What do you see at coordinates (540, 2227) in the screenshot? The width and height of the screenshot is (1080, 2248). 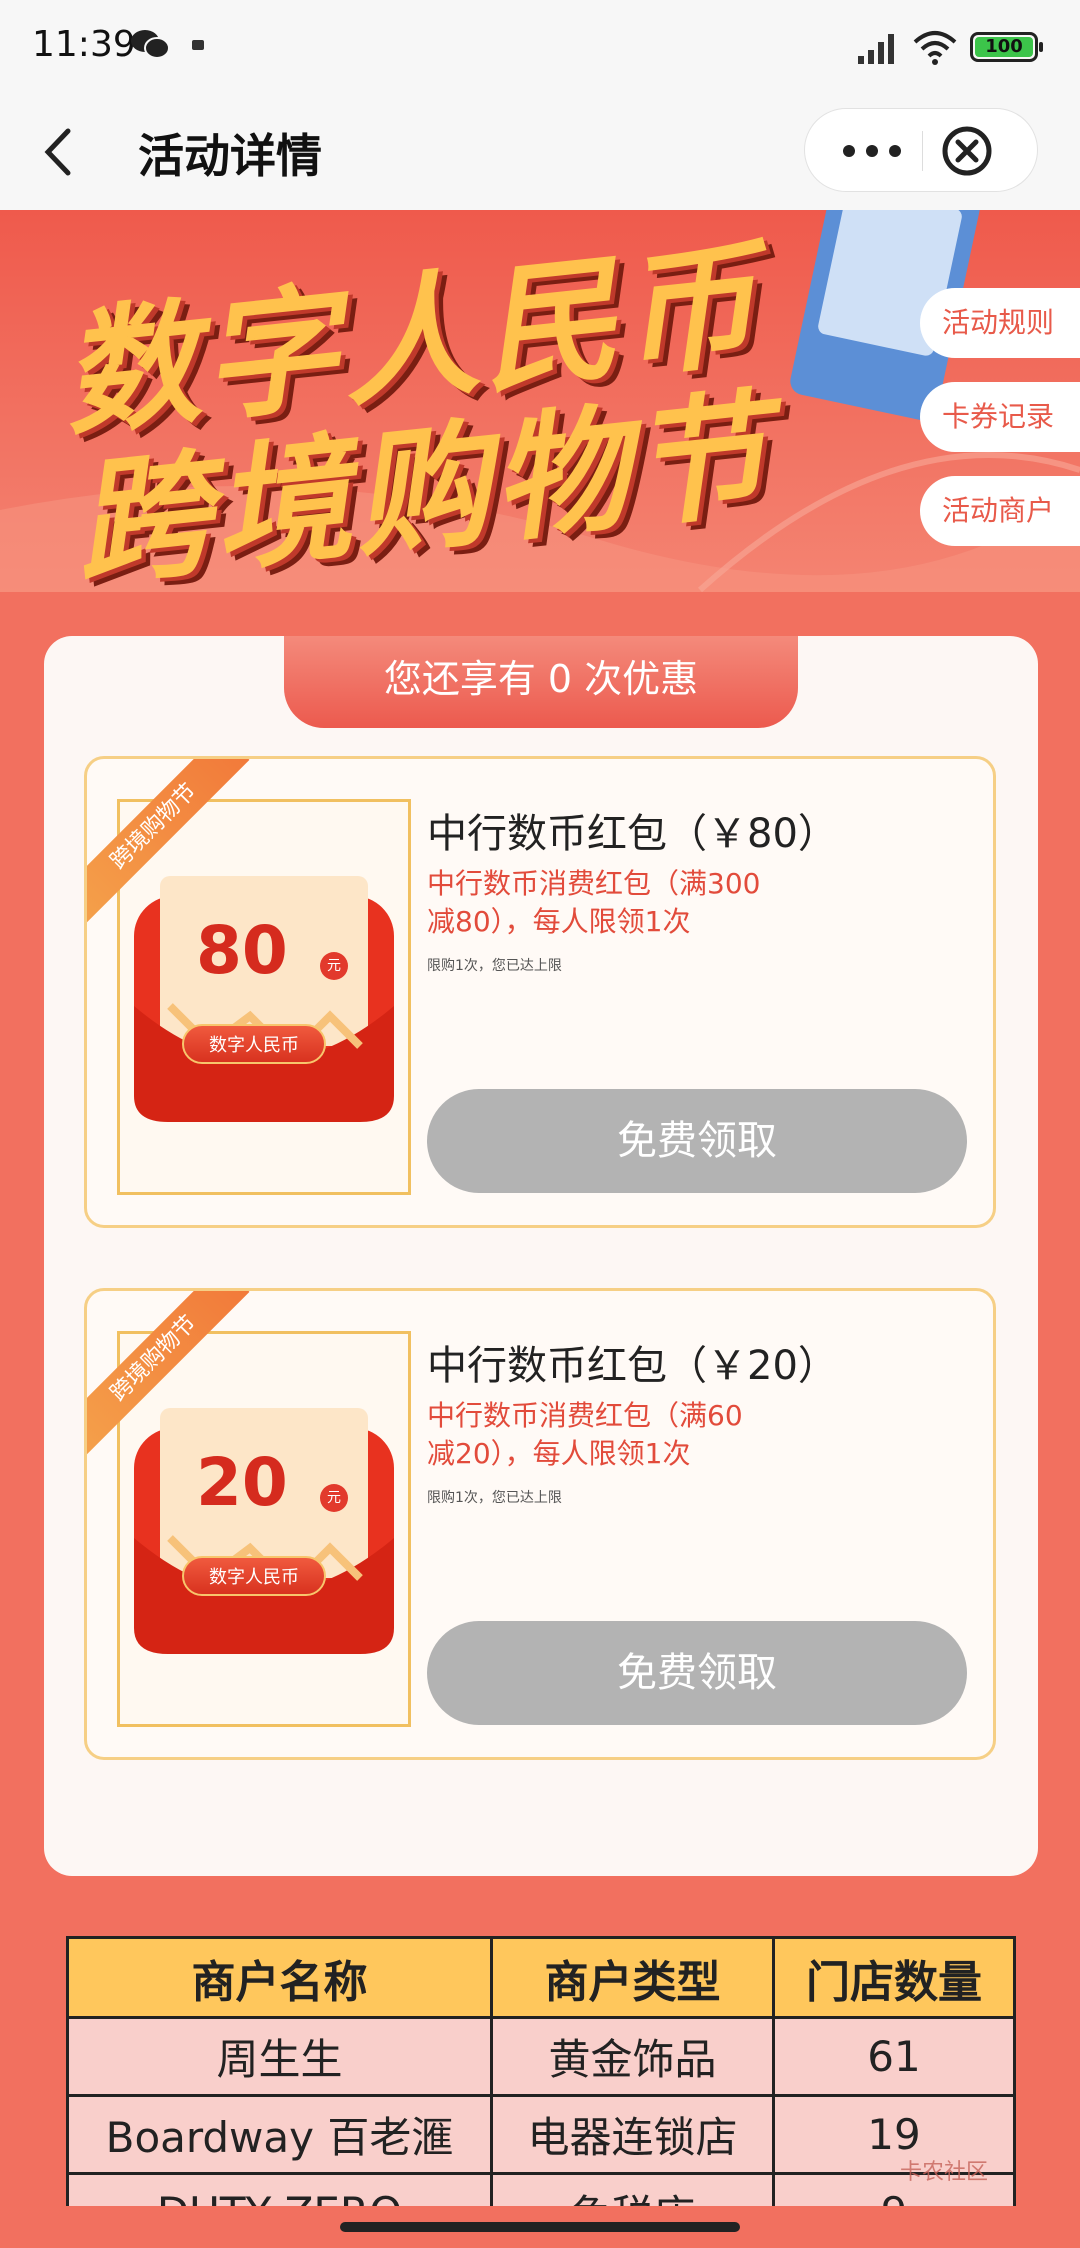 I see `home-indicator` at bounding box center [540, 2227].